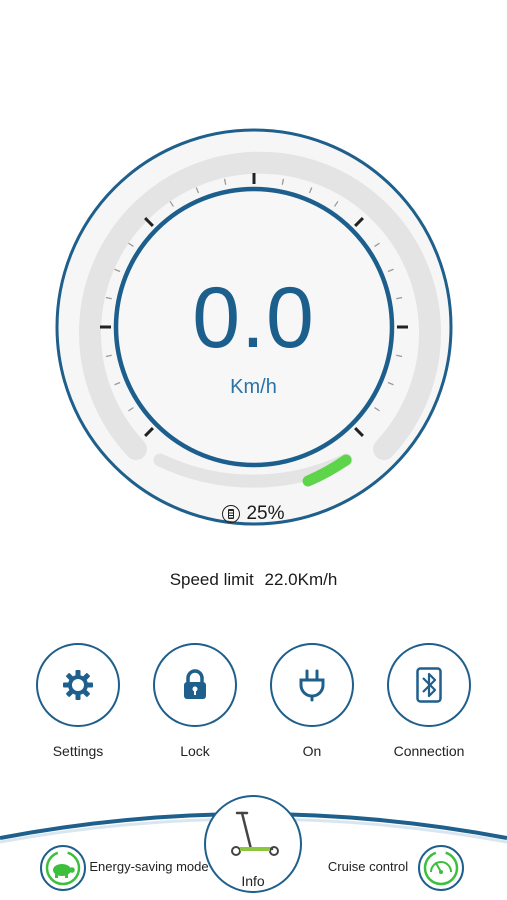 Image resolution: width=507 pixels, height=900 pixels. I want to click on battery-icon, so click(231, 514).